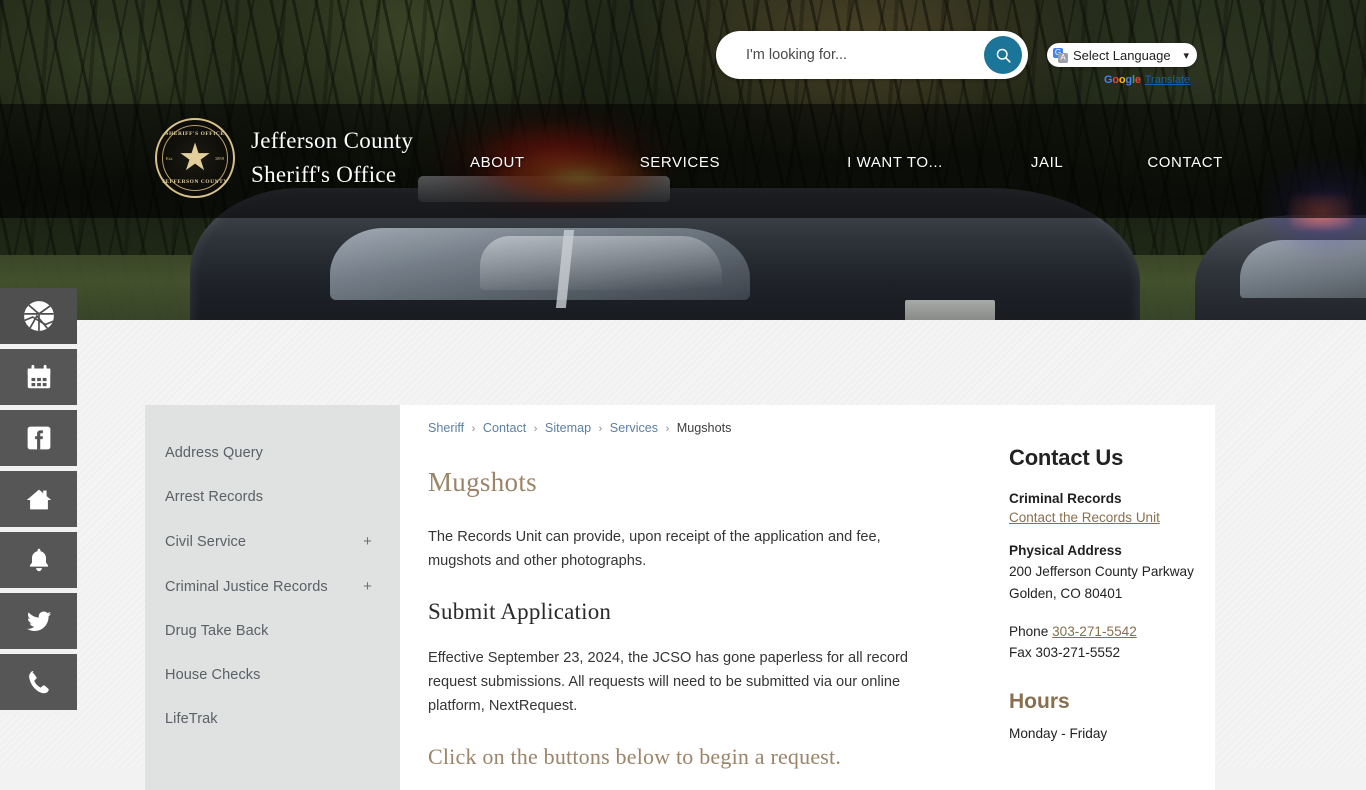  What do you see at coordinates (446, 428) in the screenshot?
I see `breadcrumb-item-sheriff: Sheriff` at bounding box center [446, 428].